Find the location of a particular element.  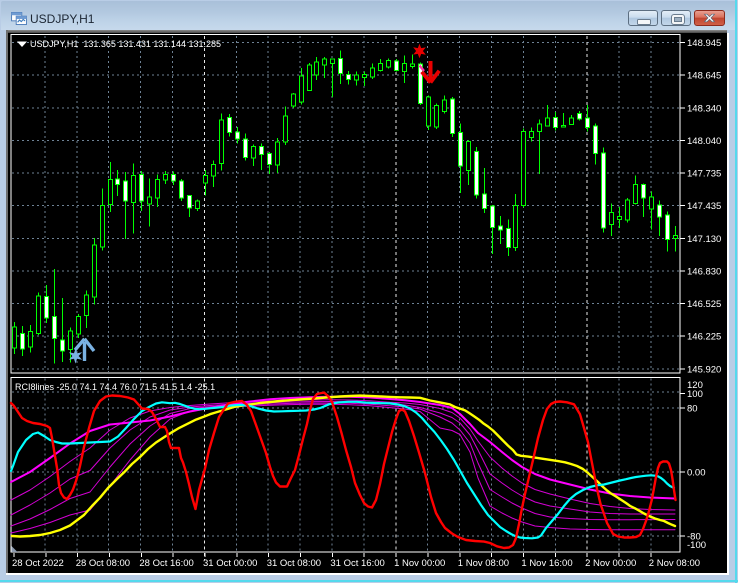

svg-text: 146.525 is located at coordinates (704, 304).